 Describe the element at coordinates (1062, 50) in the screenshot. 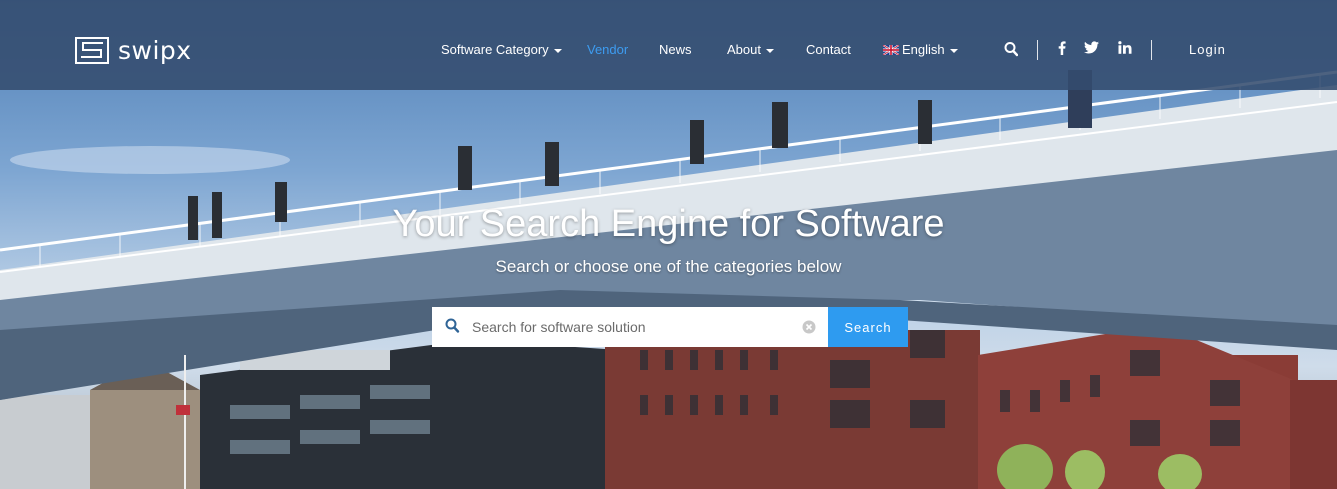

I see `facebook-icon` at that location.